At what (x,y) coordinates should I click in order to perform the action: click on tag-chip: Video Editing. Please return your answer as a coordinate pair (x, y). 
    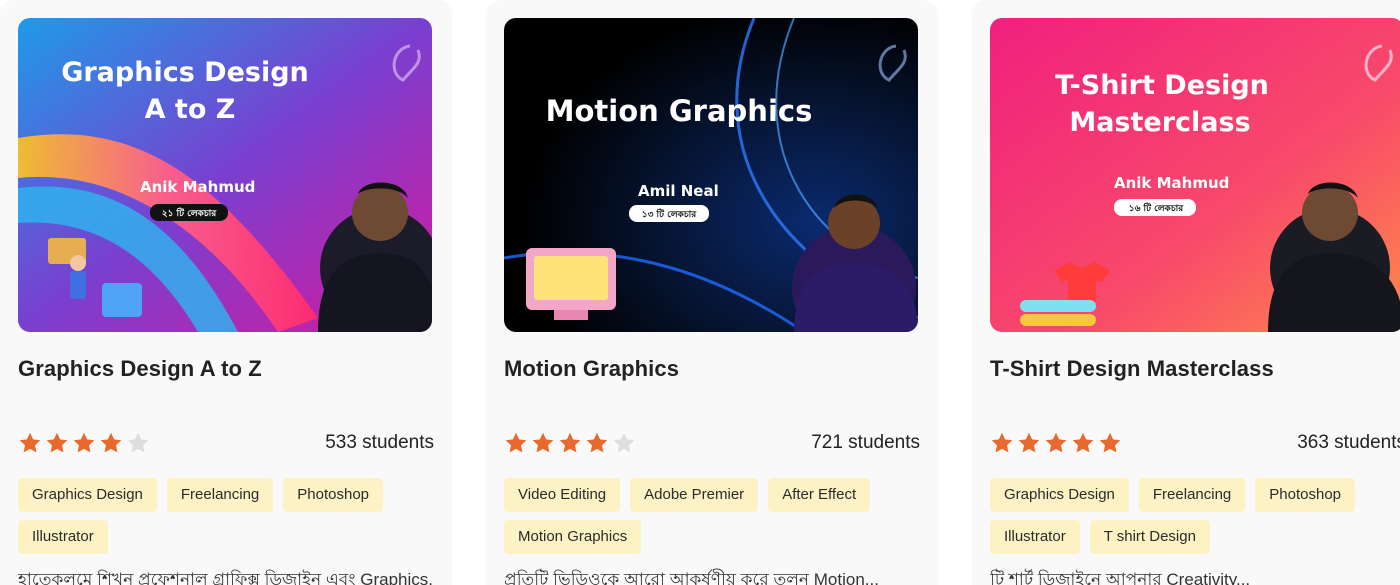
    Looking at the image, I should click on (562, 495).